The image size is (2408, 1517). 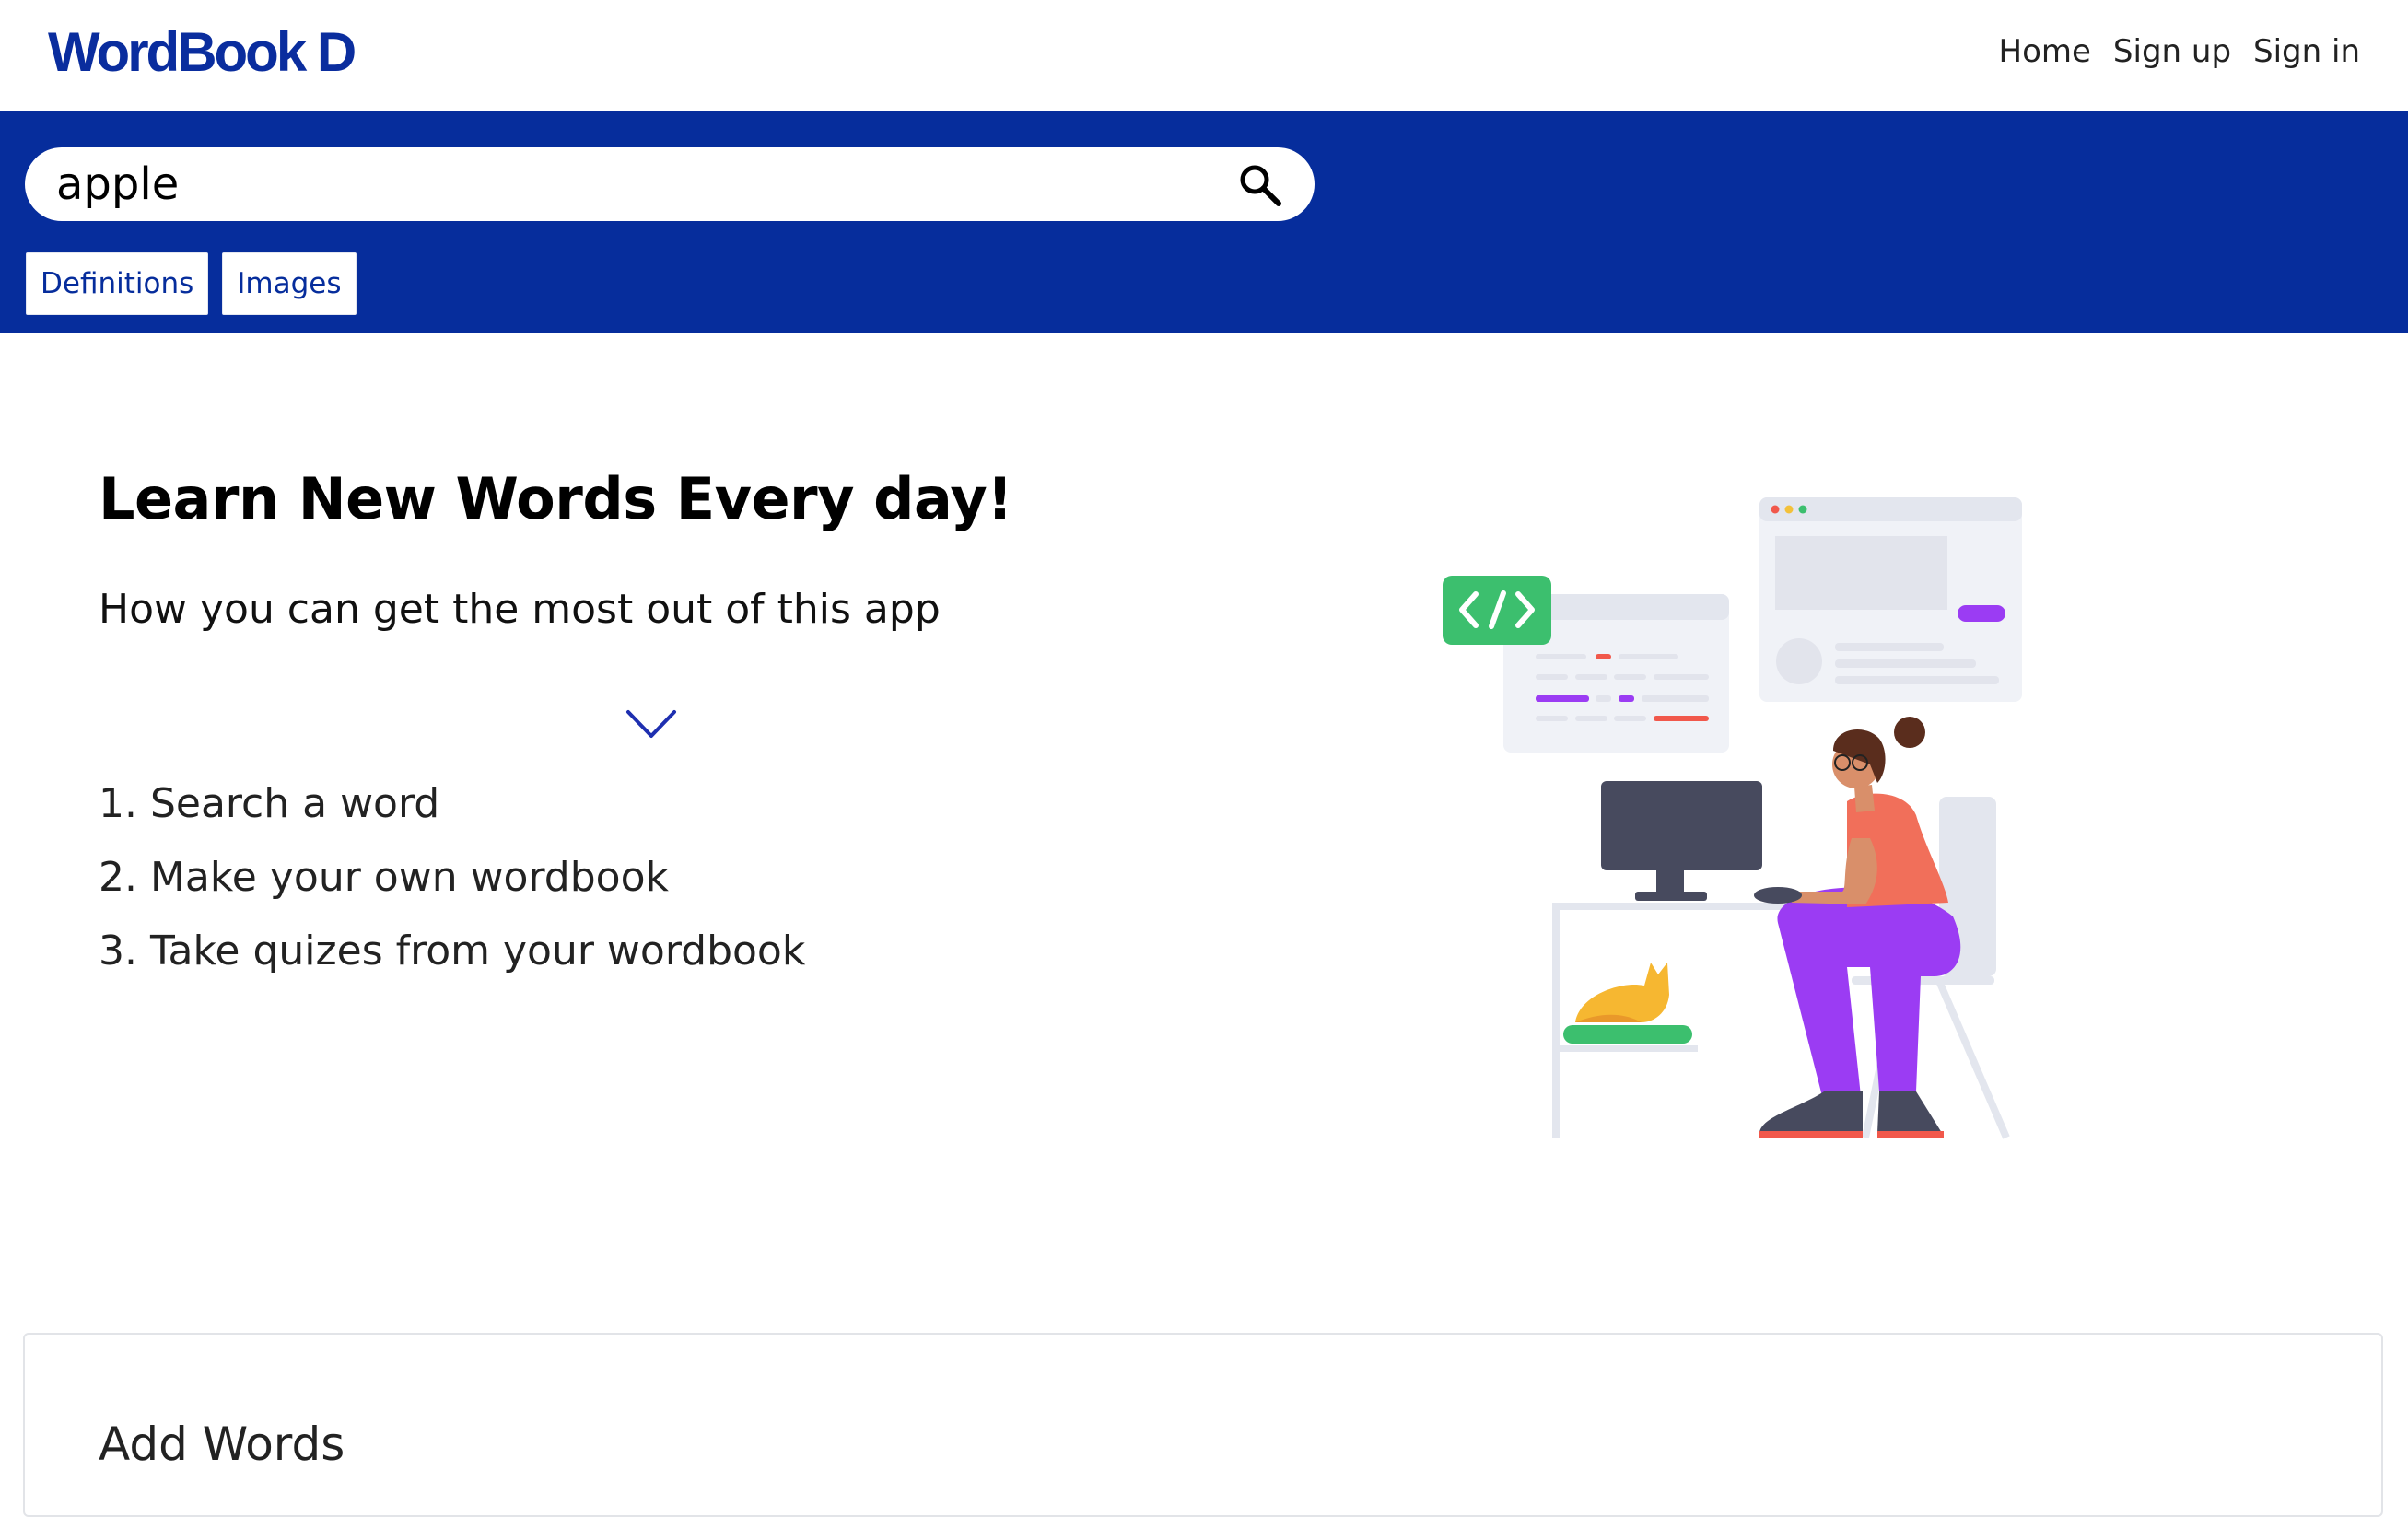 What do you see at coordinates (2045, 52) in the screenshot?
I see `nav-home-link: Home` at bounding box center [2045, 52].